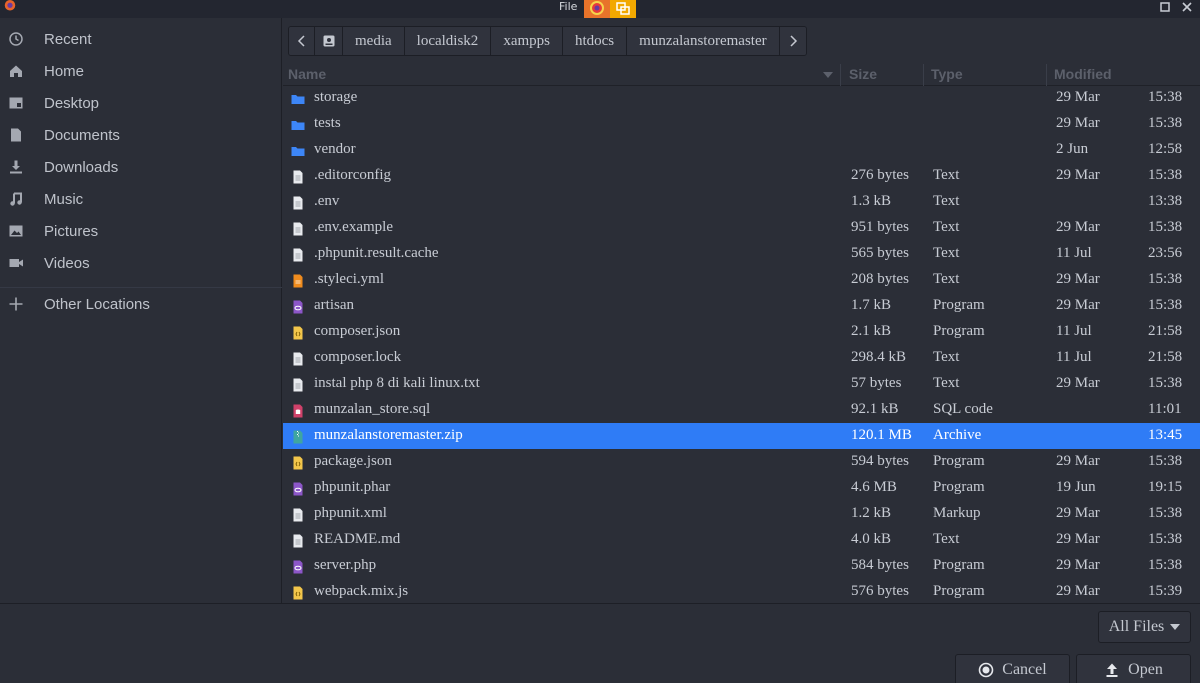 This screenshot has height=683, width=1200. Describe the element at coordinates (741, 280) in the screenshot. I see `file-row: .styleci.yml 208 bytes Text 29 Mar 15:38` at that location.